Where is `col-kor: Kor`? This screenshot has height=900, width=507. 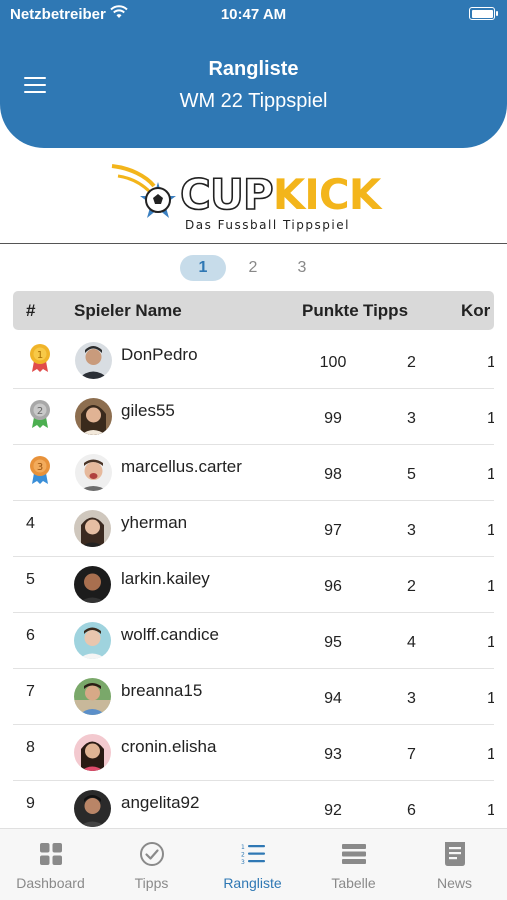 col-kor: Kor is located at coordinates (476, 310).